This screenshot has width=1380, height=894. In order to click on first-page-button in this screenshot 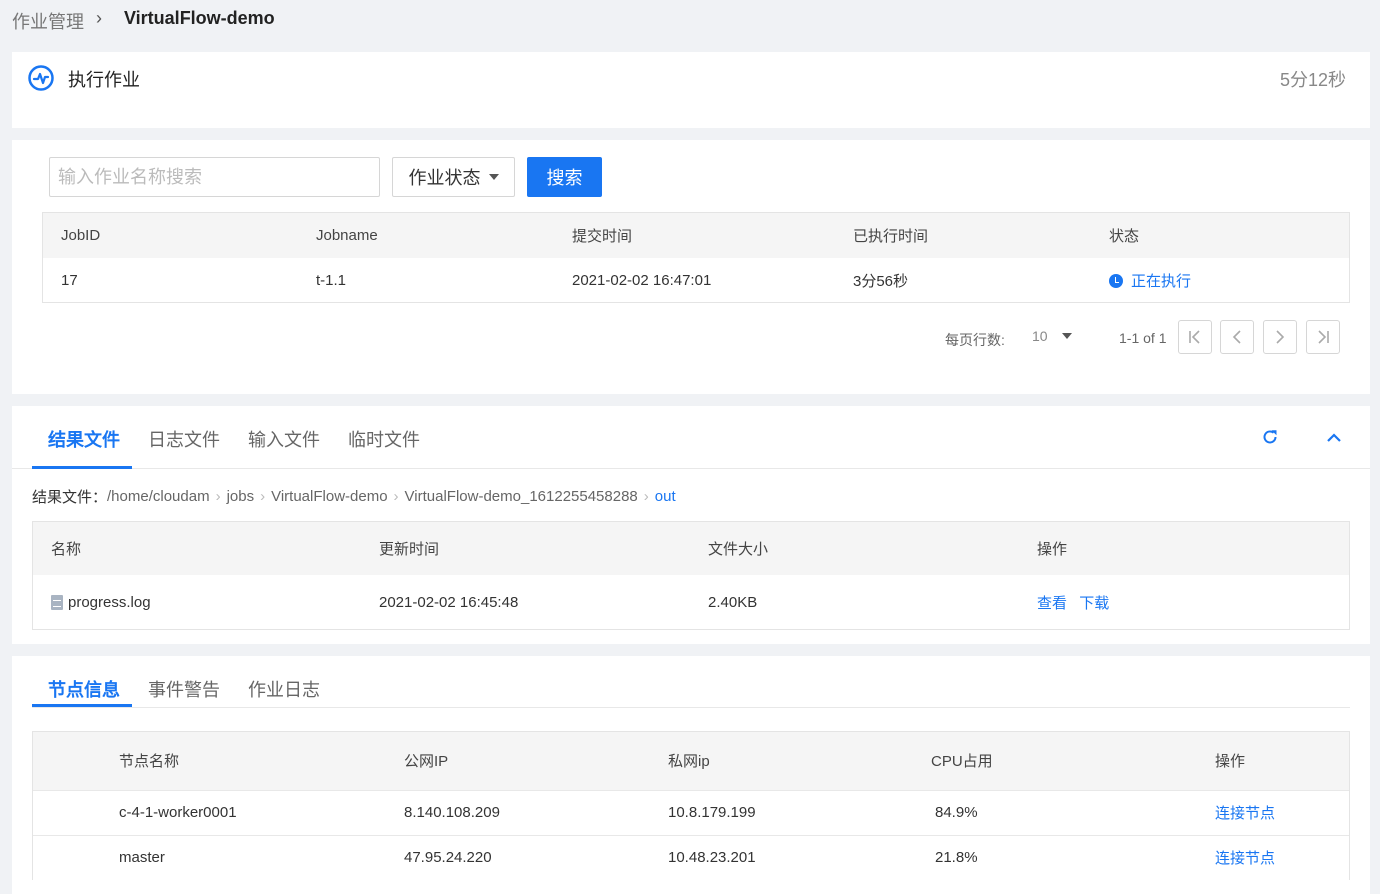, I will do `click(1195, 337)`.